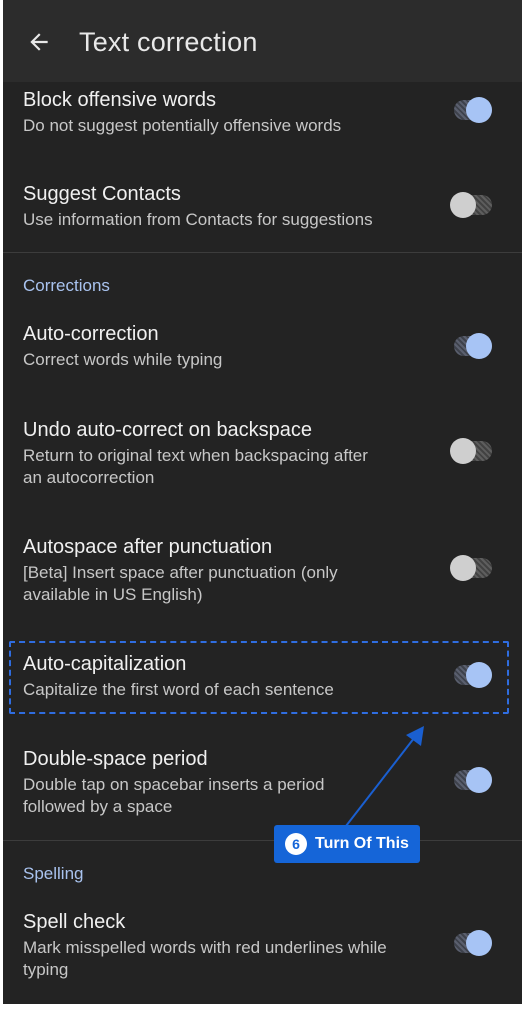 Image resolution: width=525 pixels, height=1024 pixels. What do you see at coordinates (89, 477) in the screenshot?
I see `setting-subtitle-line2: an autocorrection` at bounding box center [89, 477].